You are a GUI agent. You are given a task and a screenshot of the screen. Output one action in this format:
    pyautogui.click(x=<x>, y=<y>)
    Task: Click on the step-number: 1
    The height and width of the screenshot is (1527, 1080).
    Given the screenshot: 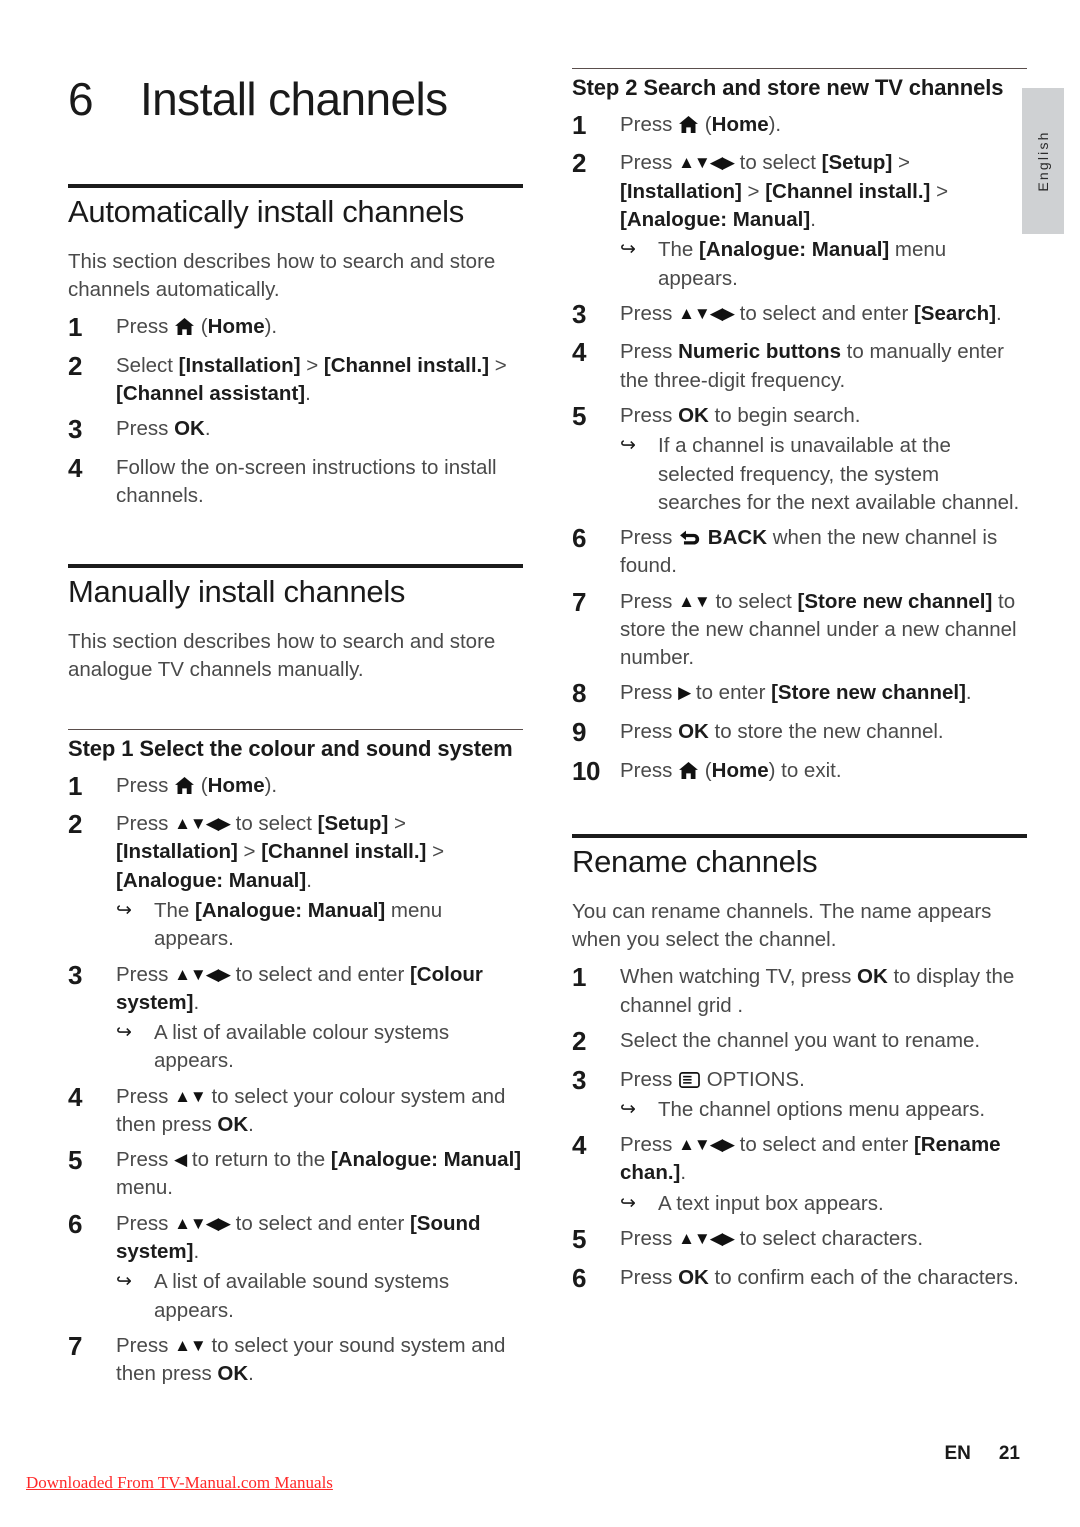 What is the action you would take?
    pyautogui.click(x=75, y=785)
    